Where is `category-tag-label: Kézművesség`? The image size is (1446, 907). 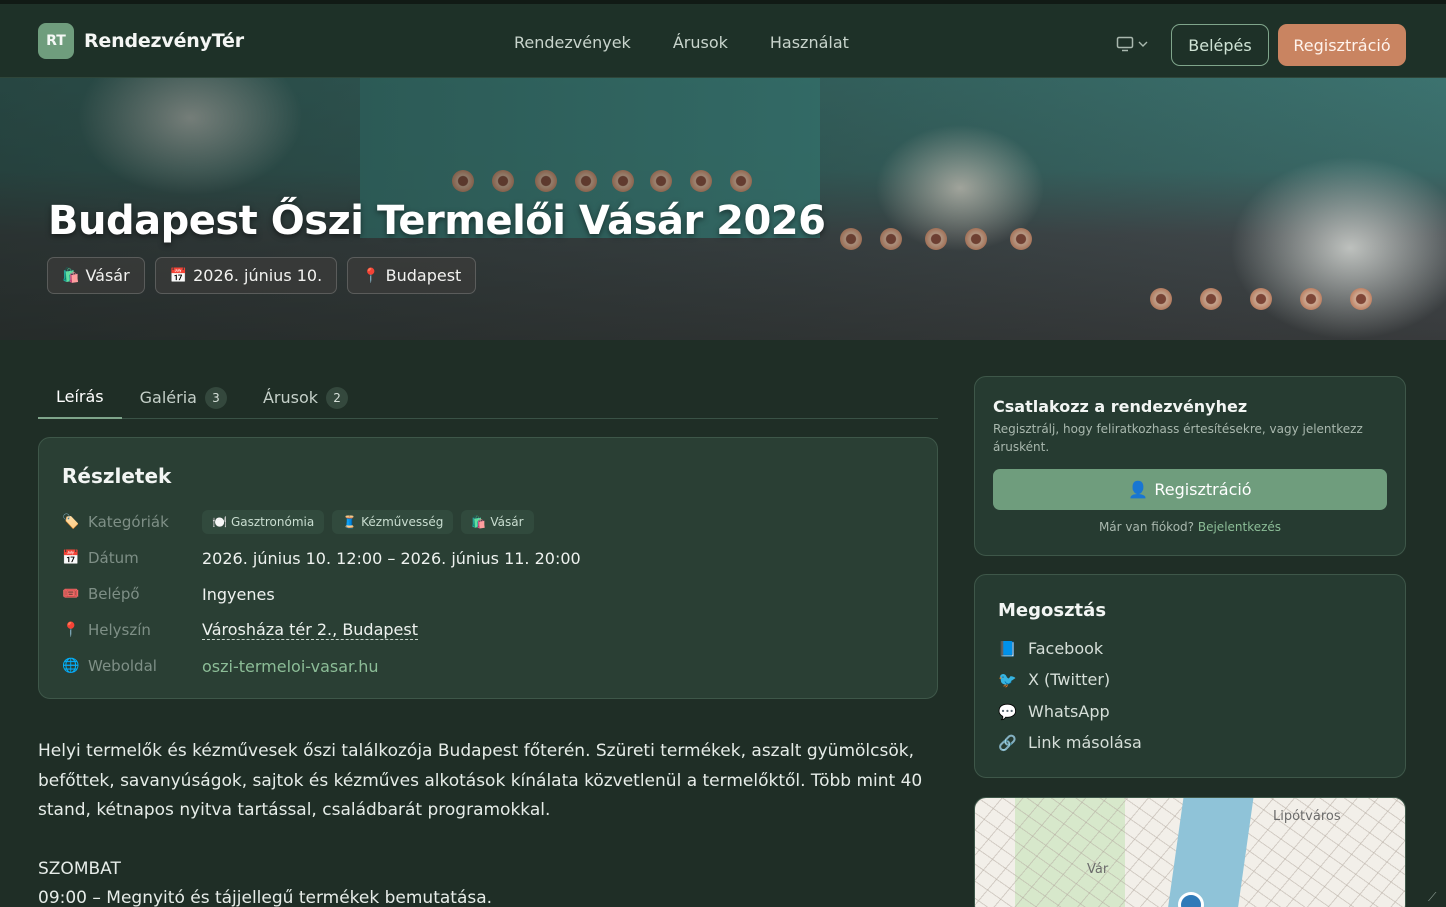 category-tag-label: Kézművesség is located at coordinates (402, 522).